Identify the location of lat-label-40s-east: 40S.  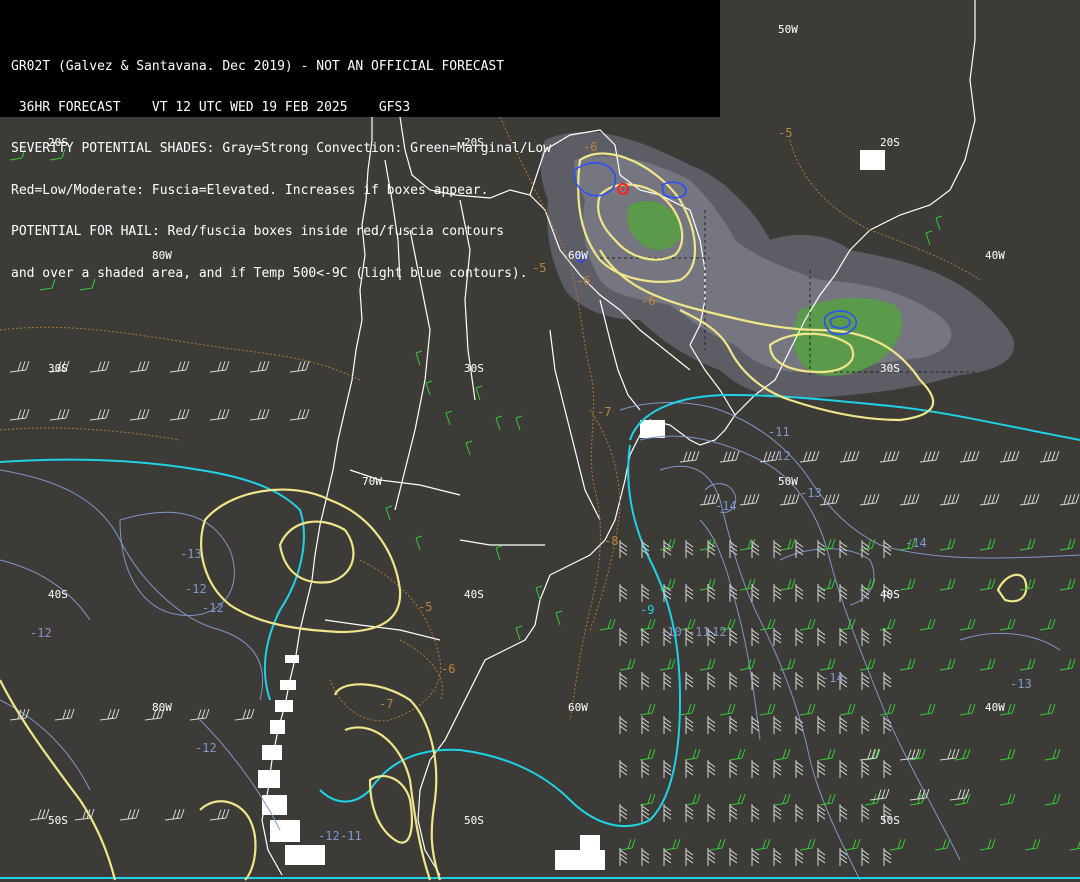
(890, 594).